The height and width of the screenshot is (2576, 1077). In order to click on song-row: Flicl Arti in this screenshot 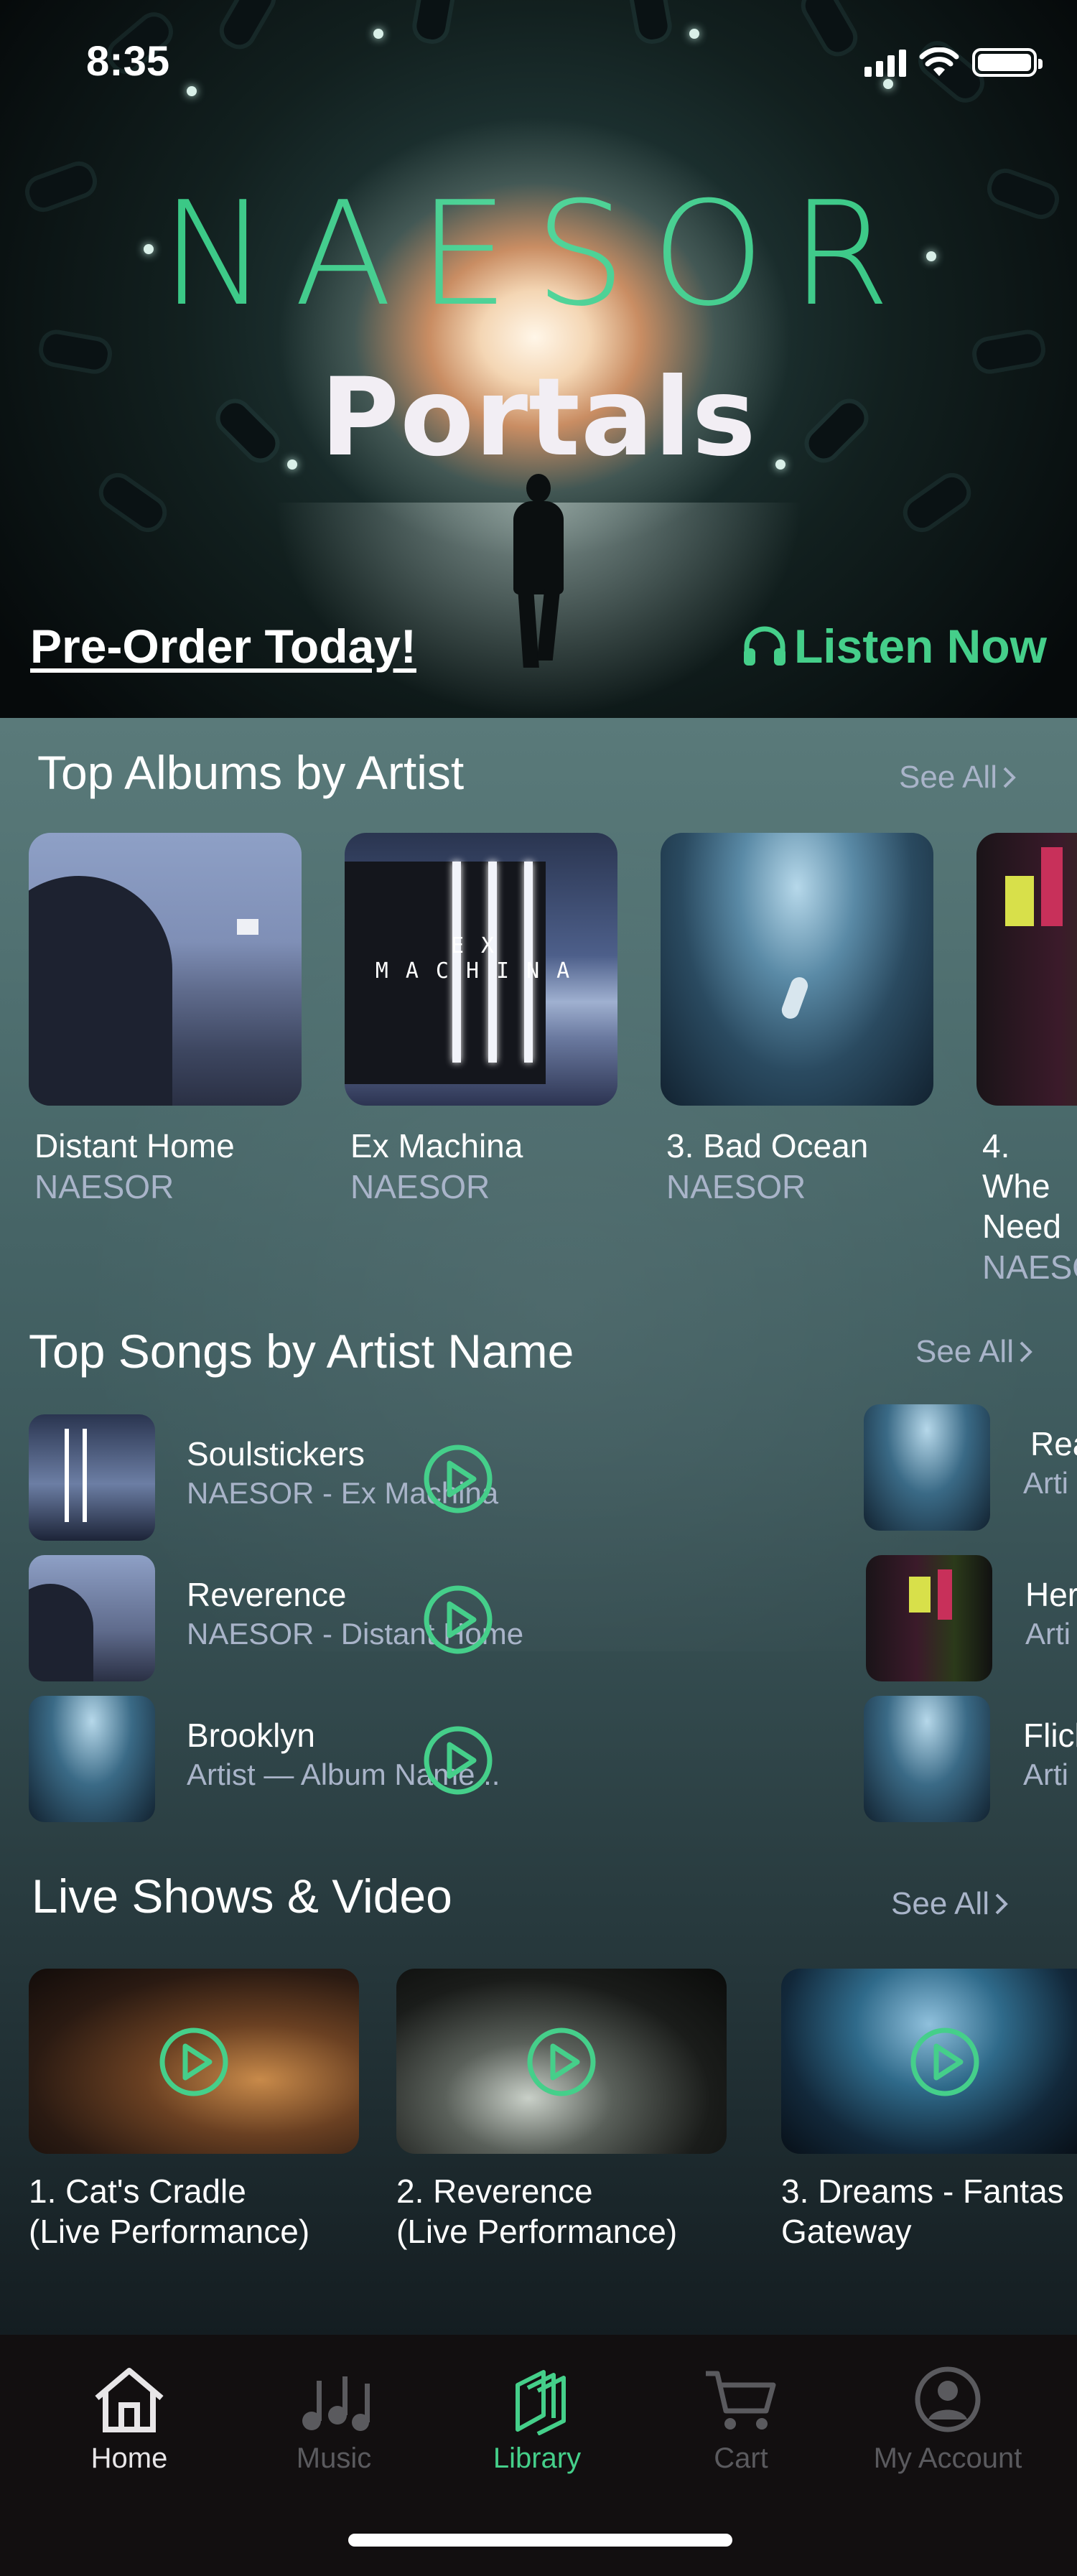, I will do `click(970, 1759)`.